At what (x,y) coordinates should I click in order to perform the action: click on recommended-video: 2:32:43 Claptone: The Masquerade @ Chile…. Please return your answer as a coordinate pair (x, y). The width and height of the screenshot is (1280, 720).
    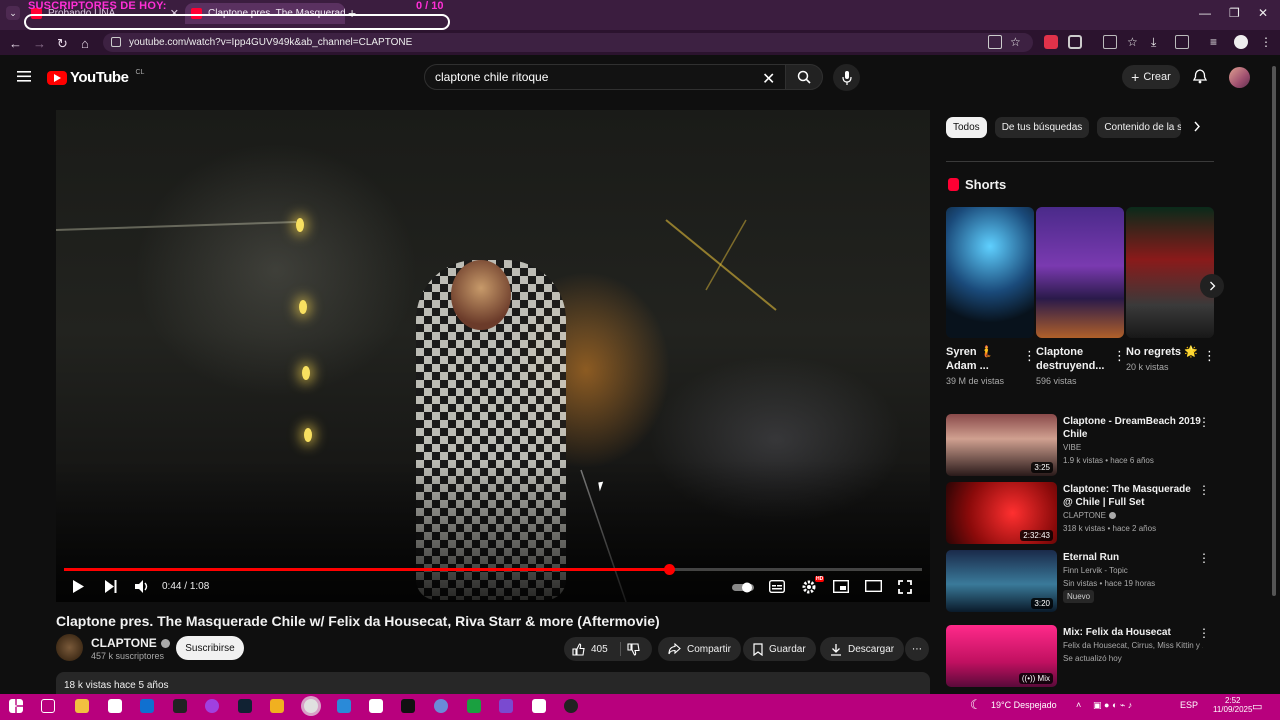
    Looking at the image, I should click on (1080, 514).